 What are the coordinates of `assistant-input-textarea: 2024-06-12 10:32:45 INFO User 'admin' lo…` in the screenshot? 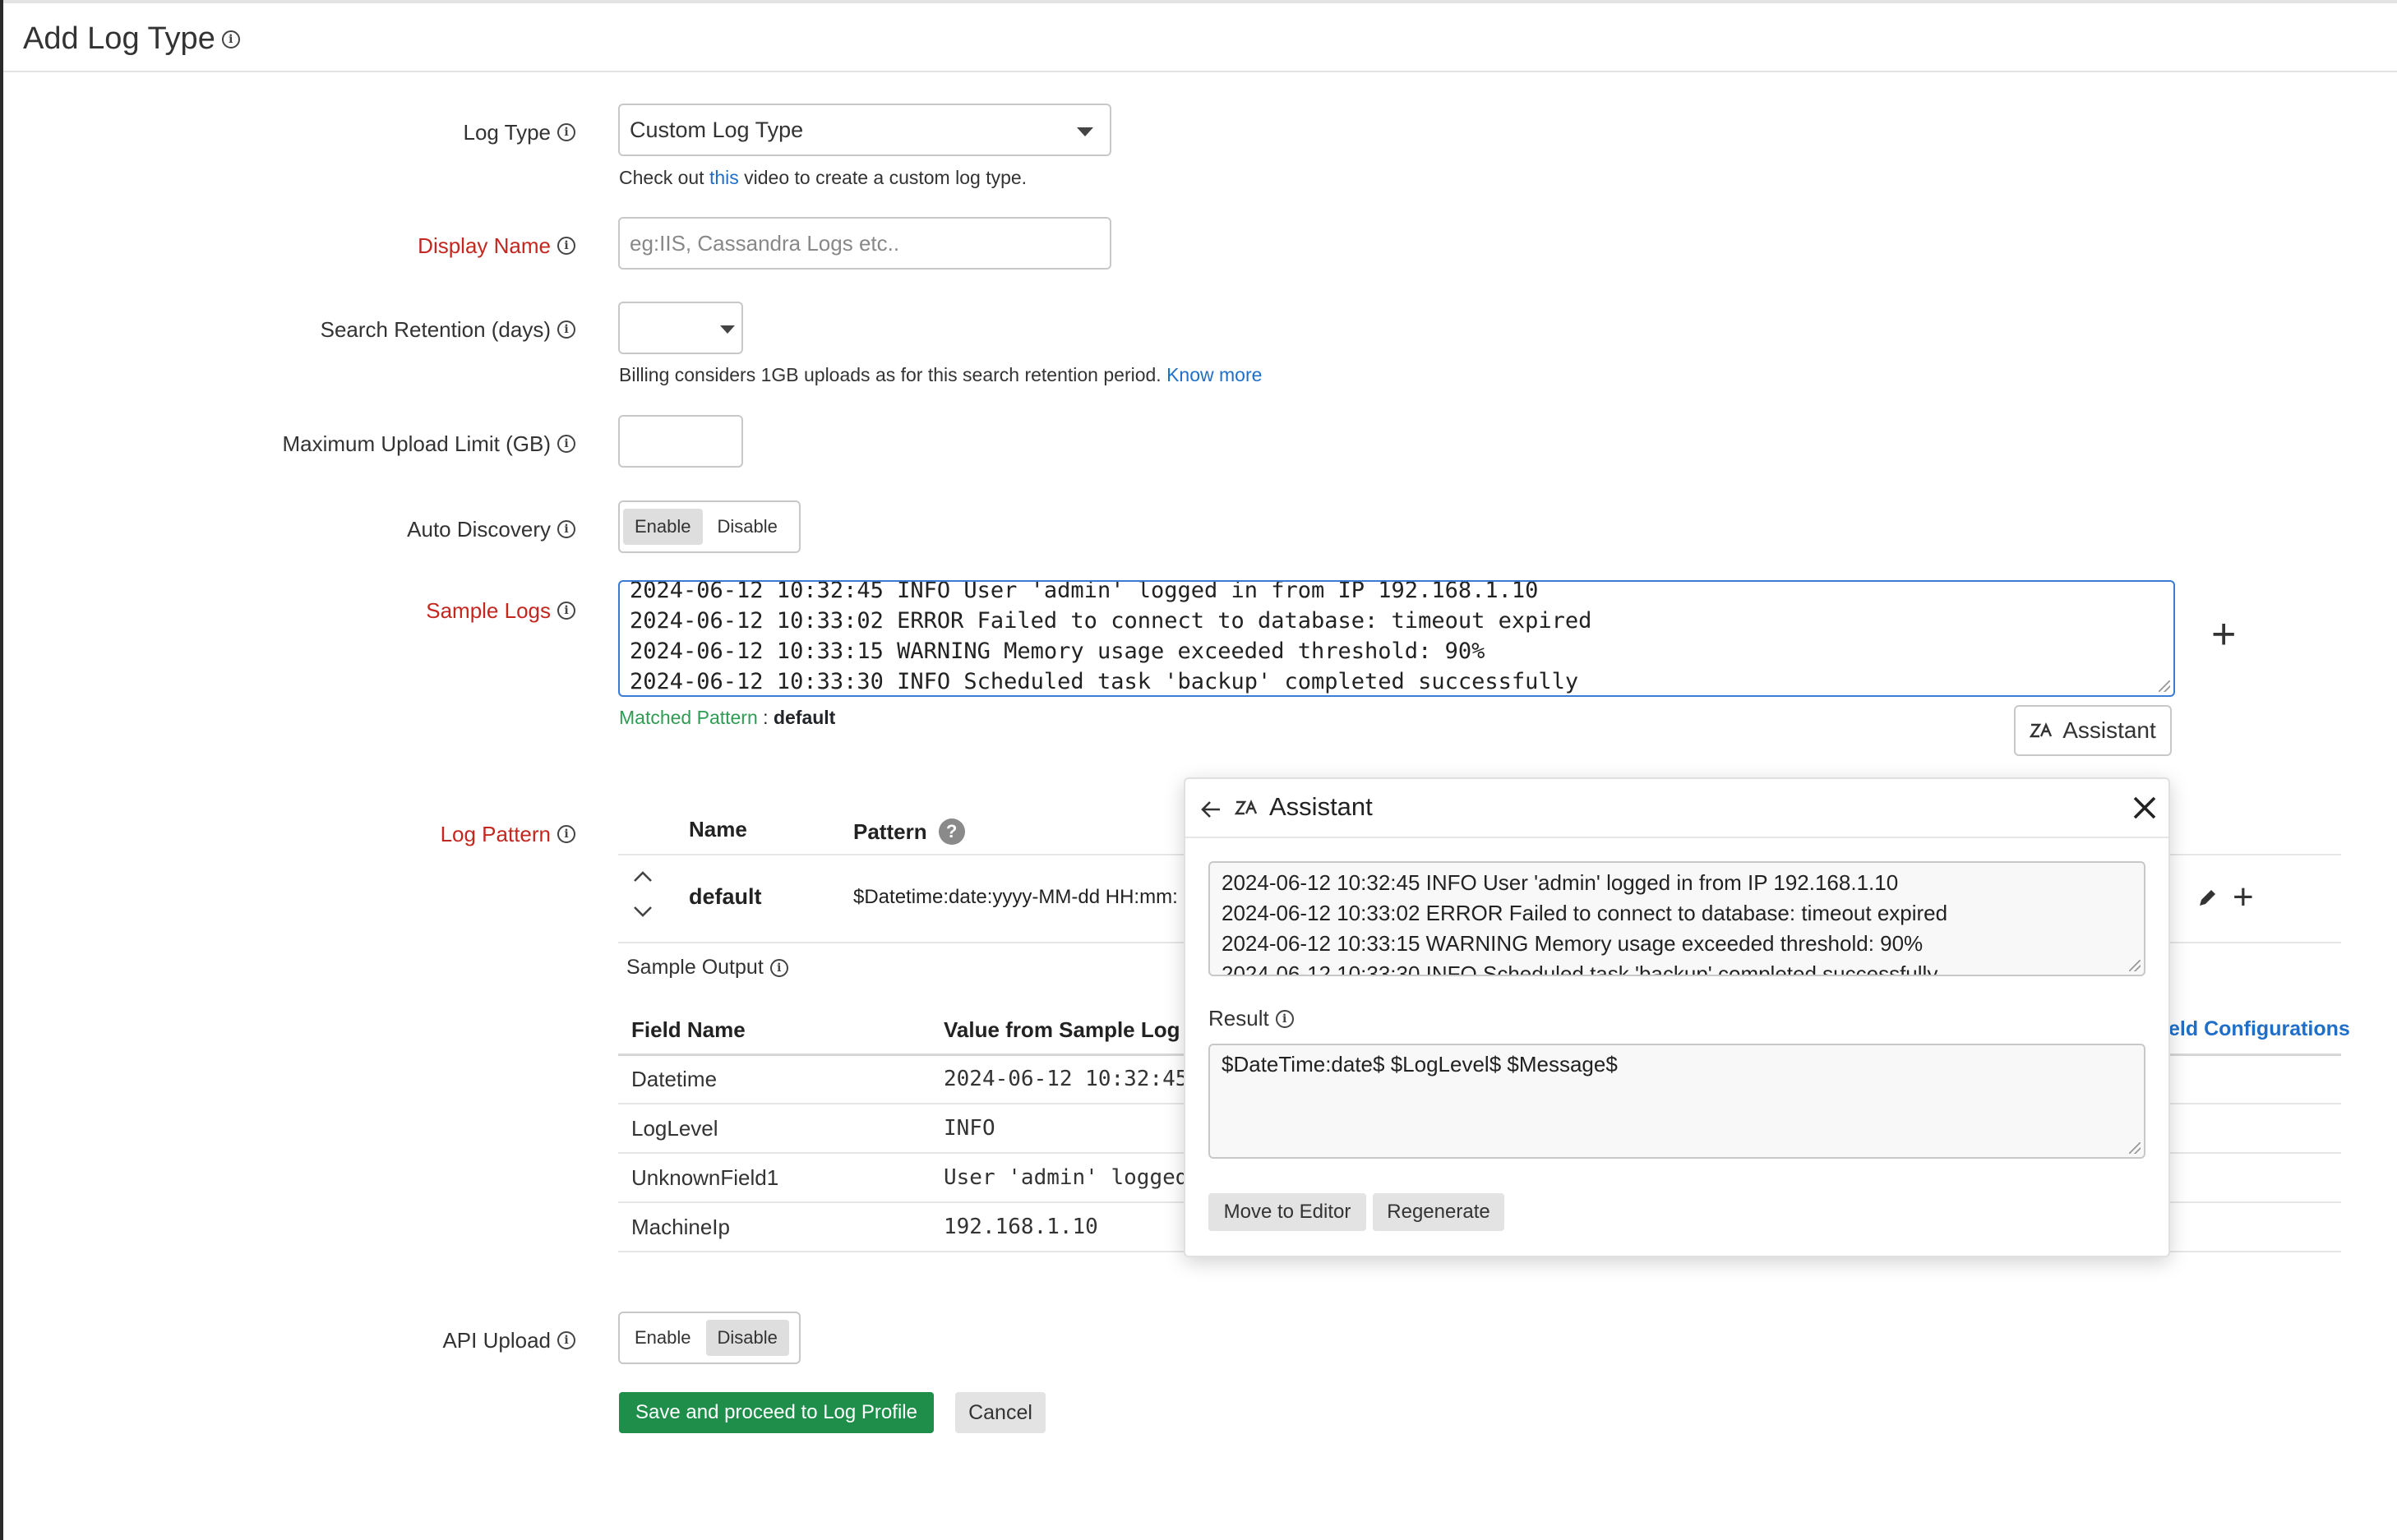 It's located at (1676, 918).